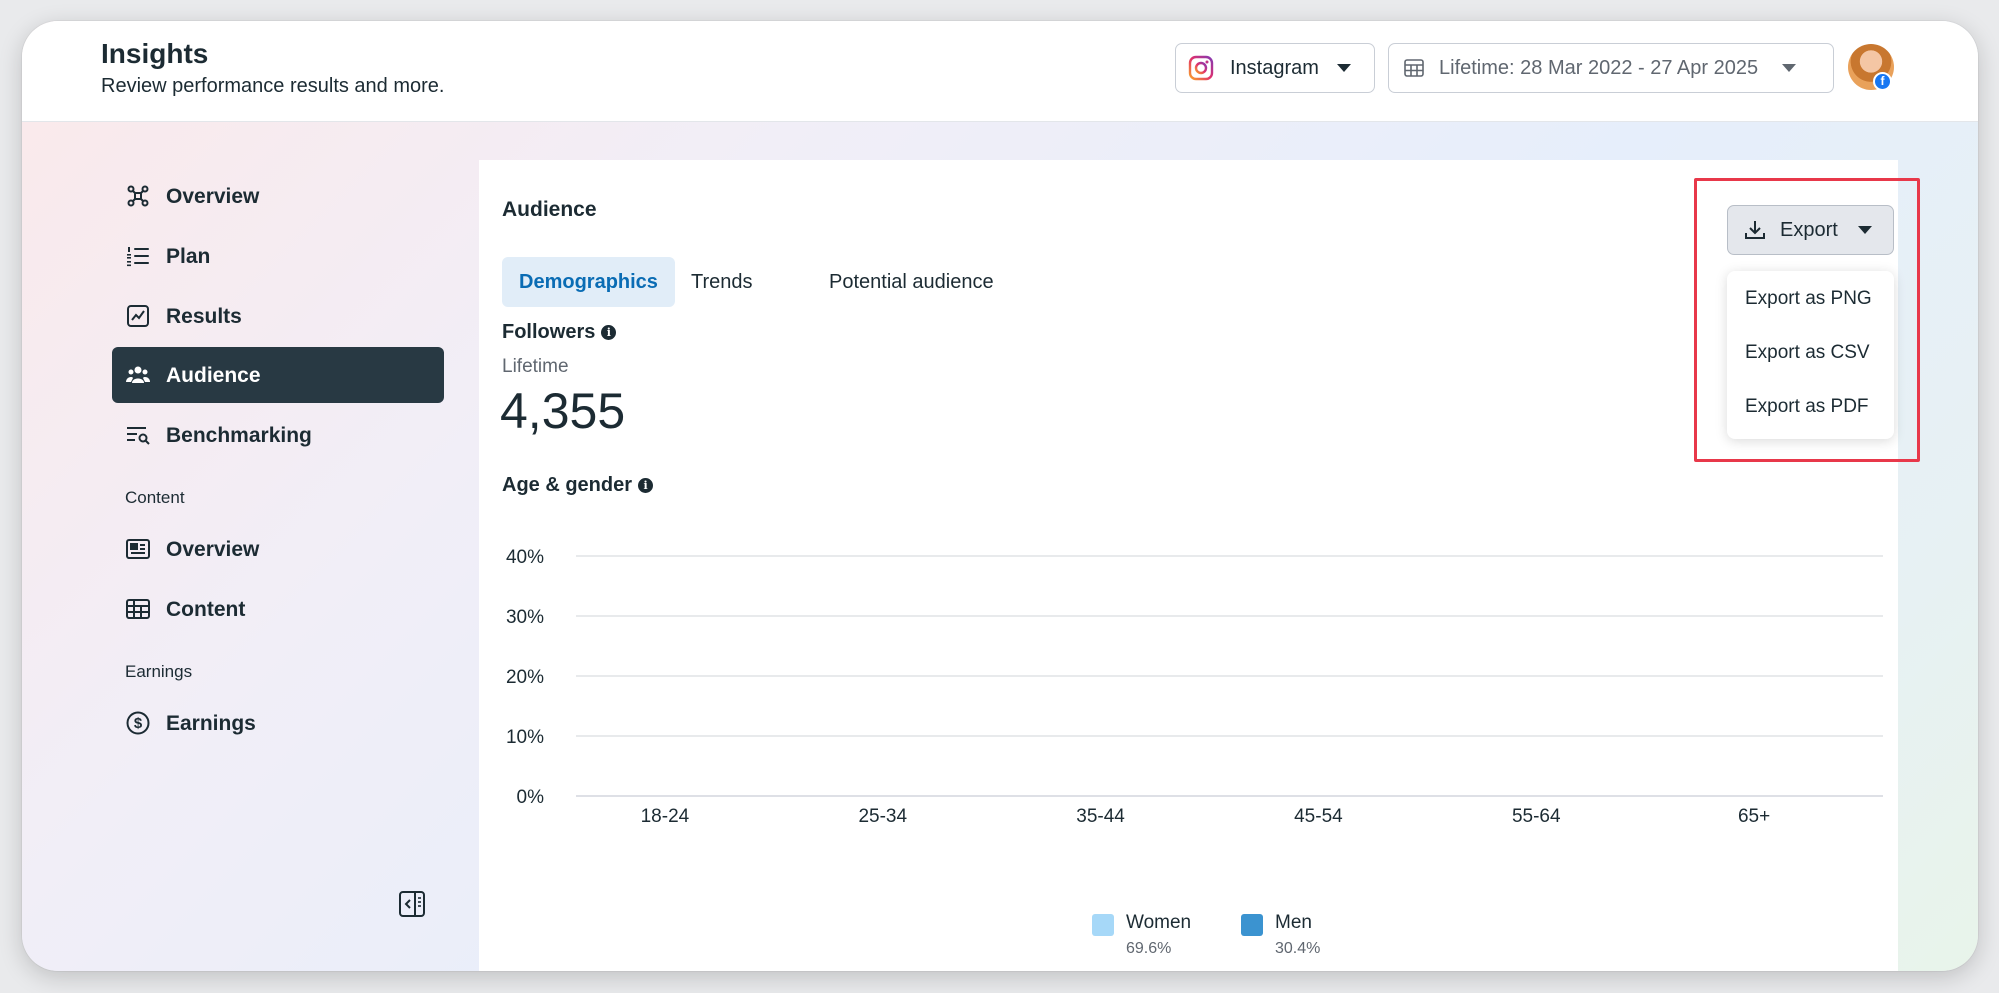 Image resolution: width=1999 pixels, height=993 pixels. What do you see at coordinates (549, 209) in the screenshot?
I see `card-title: Audience` at bounding box center [549, 209].